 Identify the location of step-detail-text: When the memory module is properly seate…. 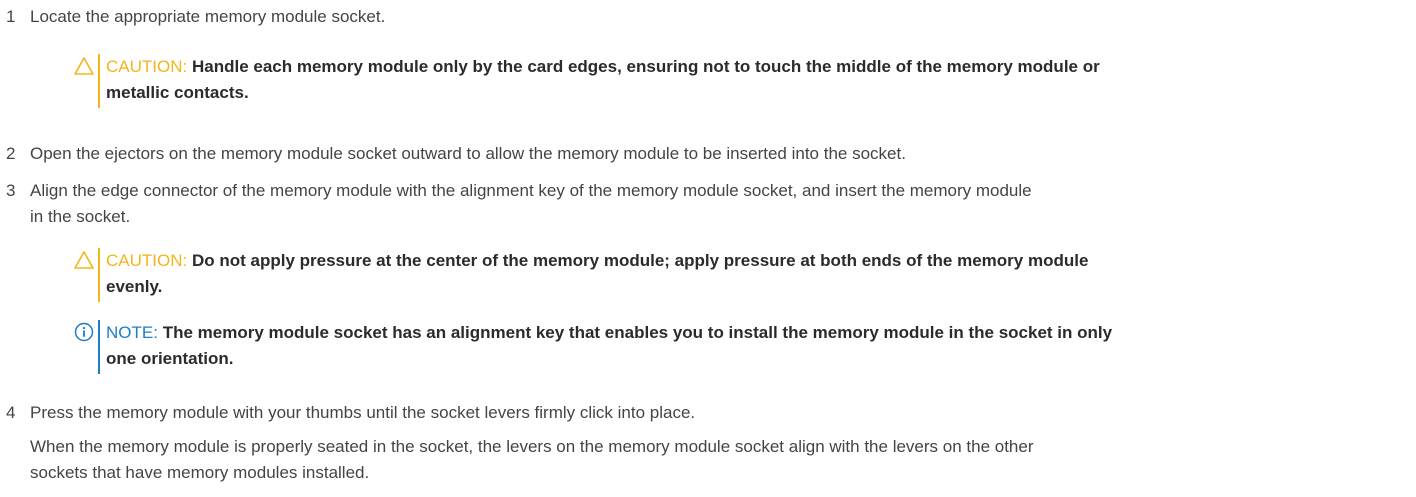
(715, 460).